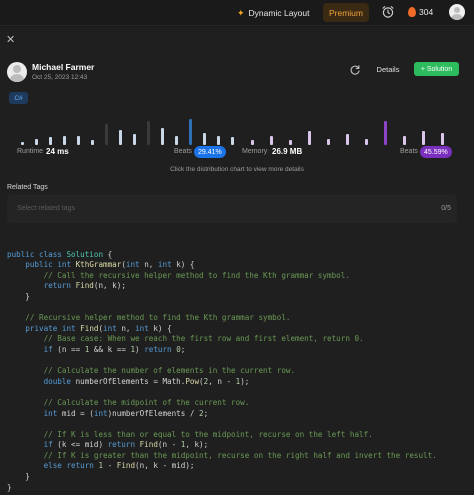 Image resolution: width=474 pixels, height=495 pixels. I want to click on refresh-icon, so click(355, 70).